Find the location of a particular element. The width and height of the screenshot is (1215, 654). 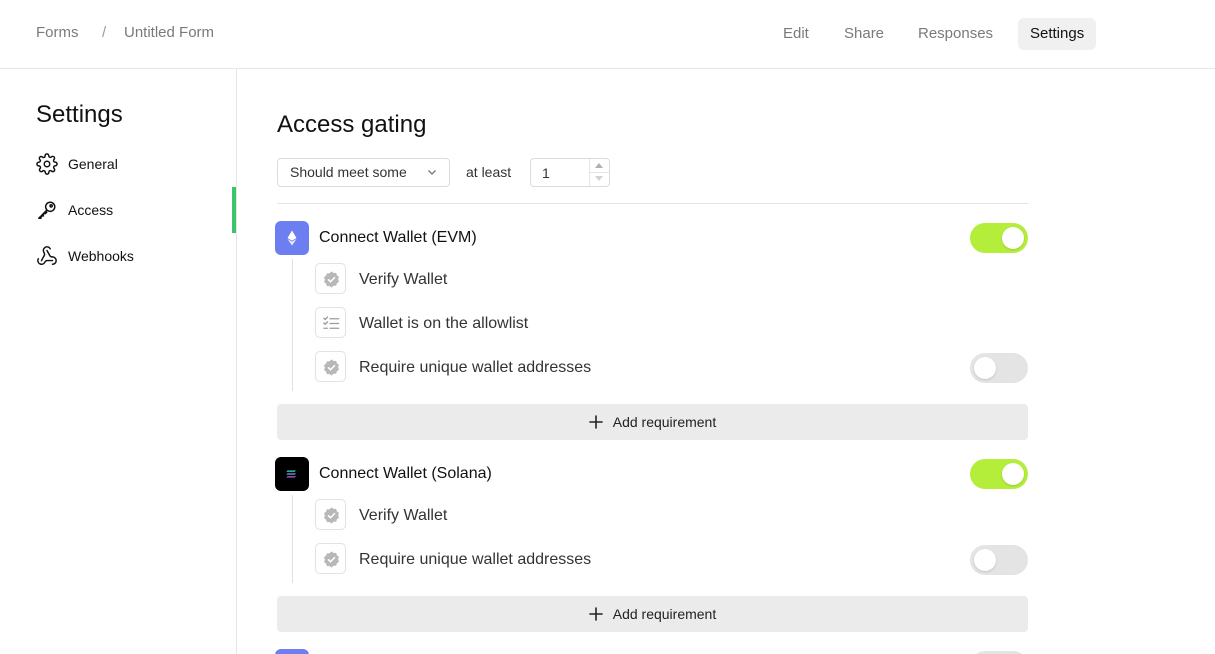

breadcrumb-forms-link: Forms is located at coordinates (57, 32).